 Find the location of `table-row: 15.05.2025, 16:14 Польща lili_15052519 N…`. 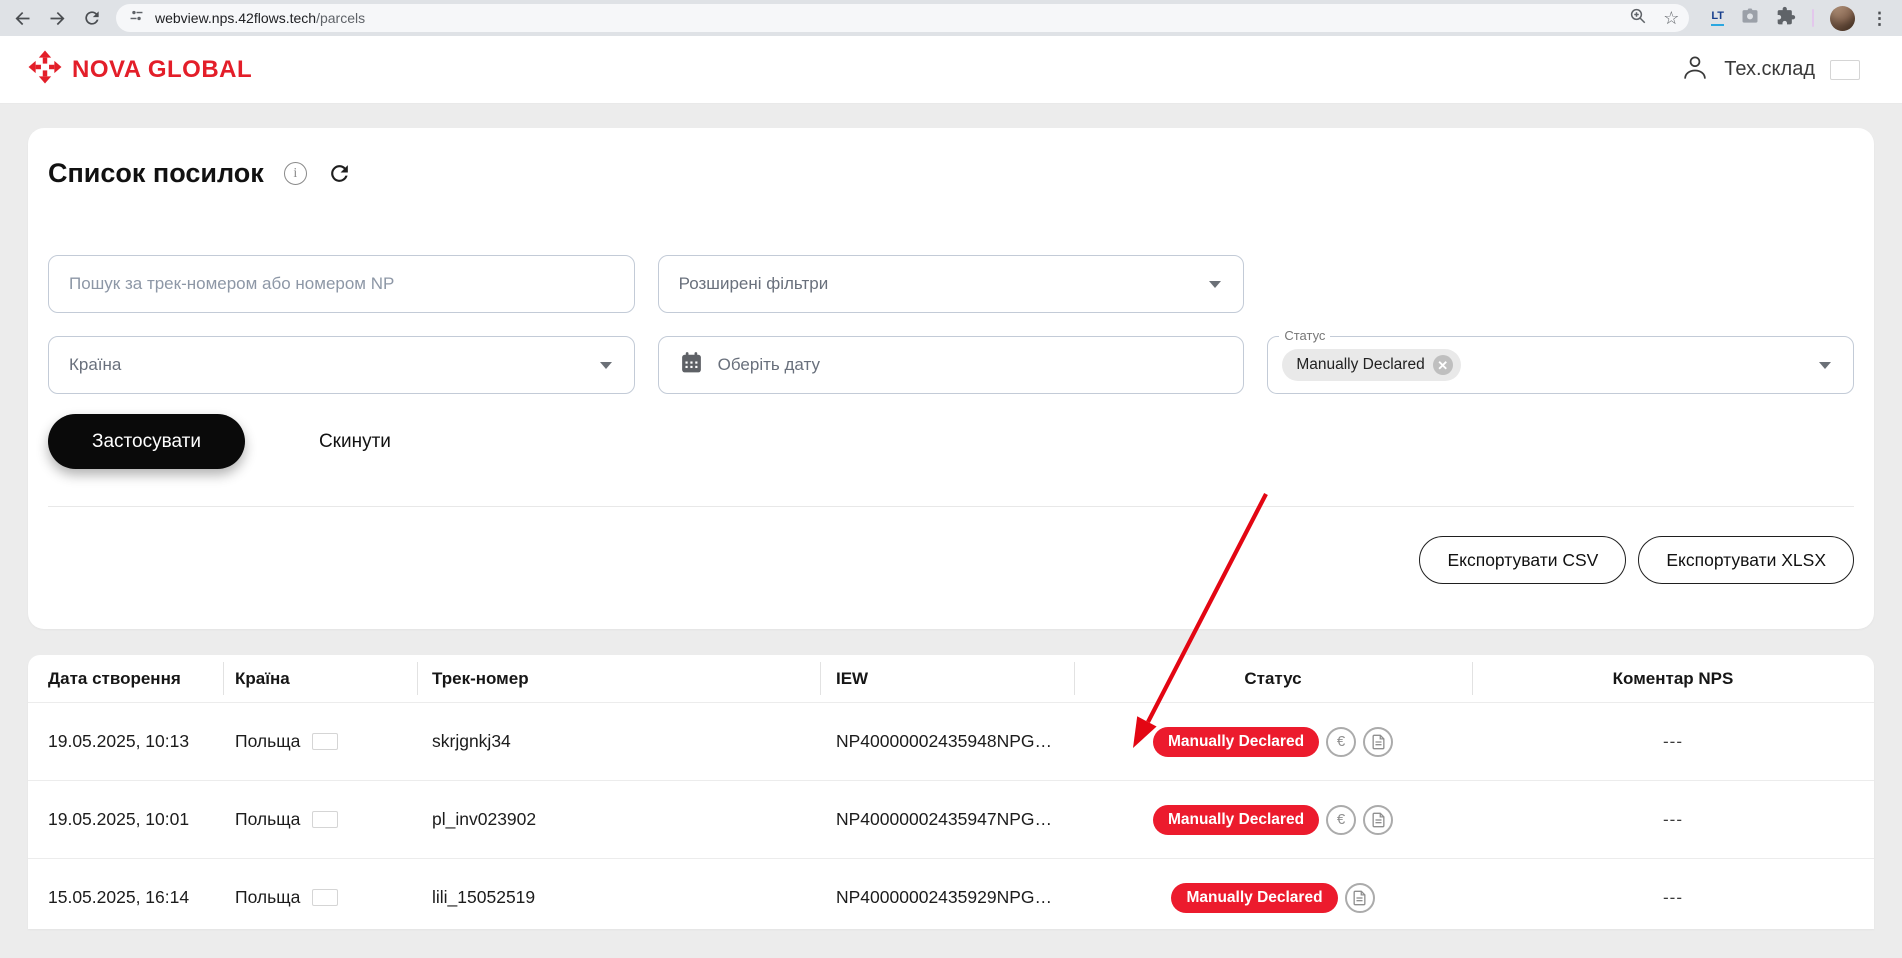

table-row: 15.05.2025, 16:14 Польща lili_15052519 N… is located at coordinates (951, 894).